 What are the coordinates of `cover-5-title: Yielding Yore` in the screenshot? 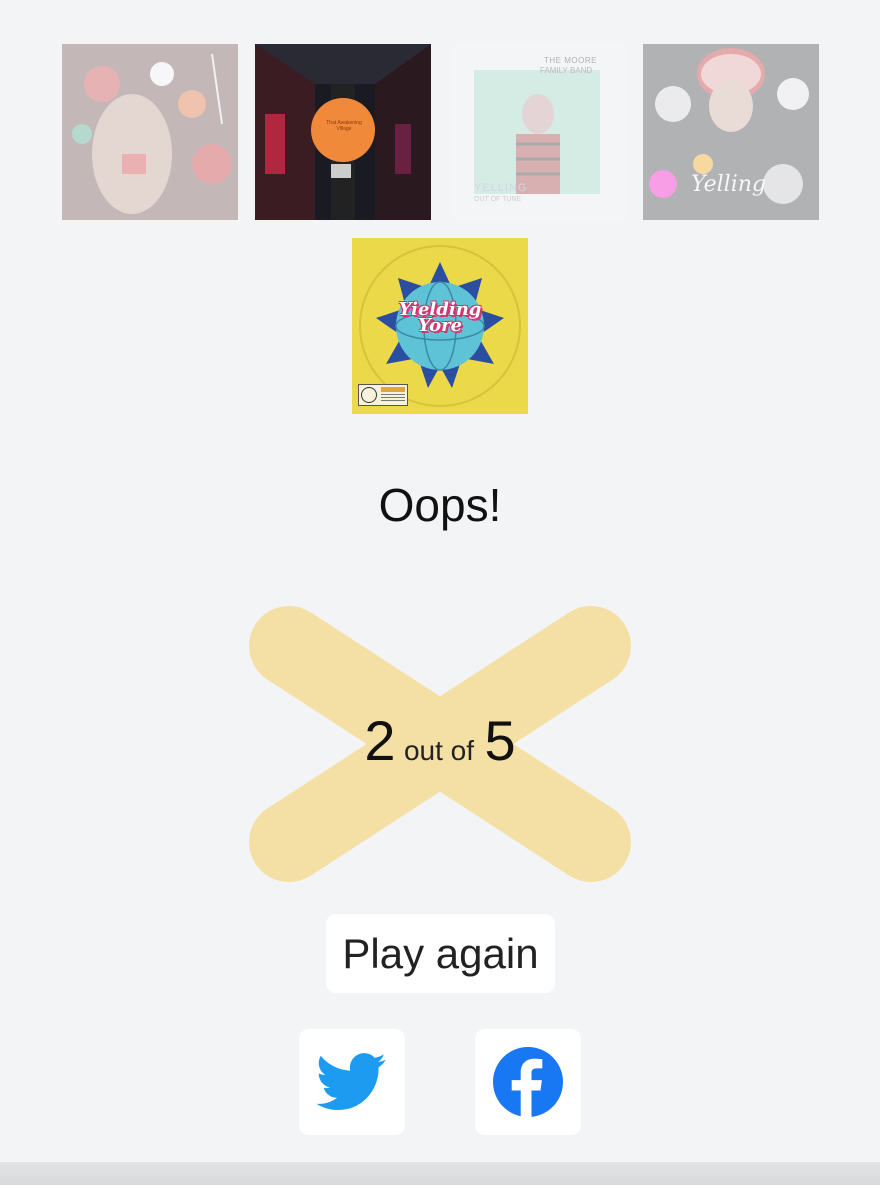 It's located at (440, 318).